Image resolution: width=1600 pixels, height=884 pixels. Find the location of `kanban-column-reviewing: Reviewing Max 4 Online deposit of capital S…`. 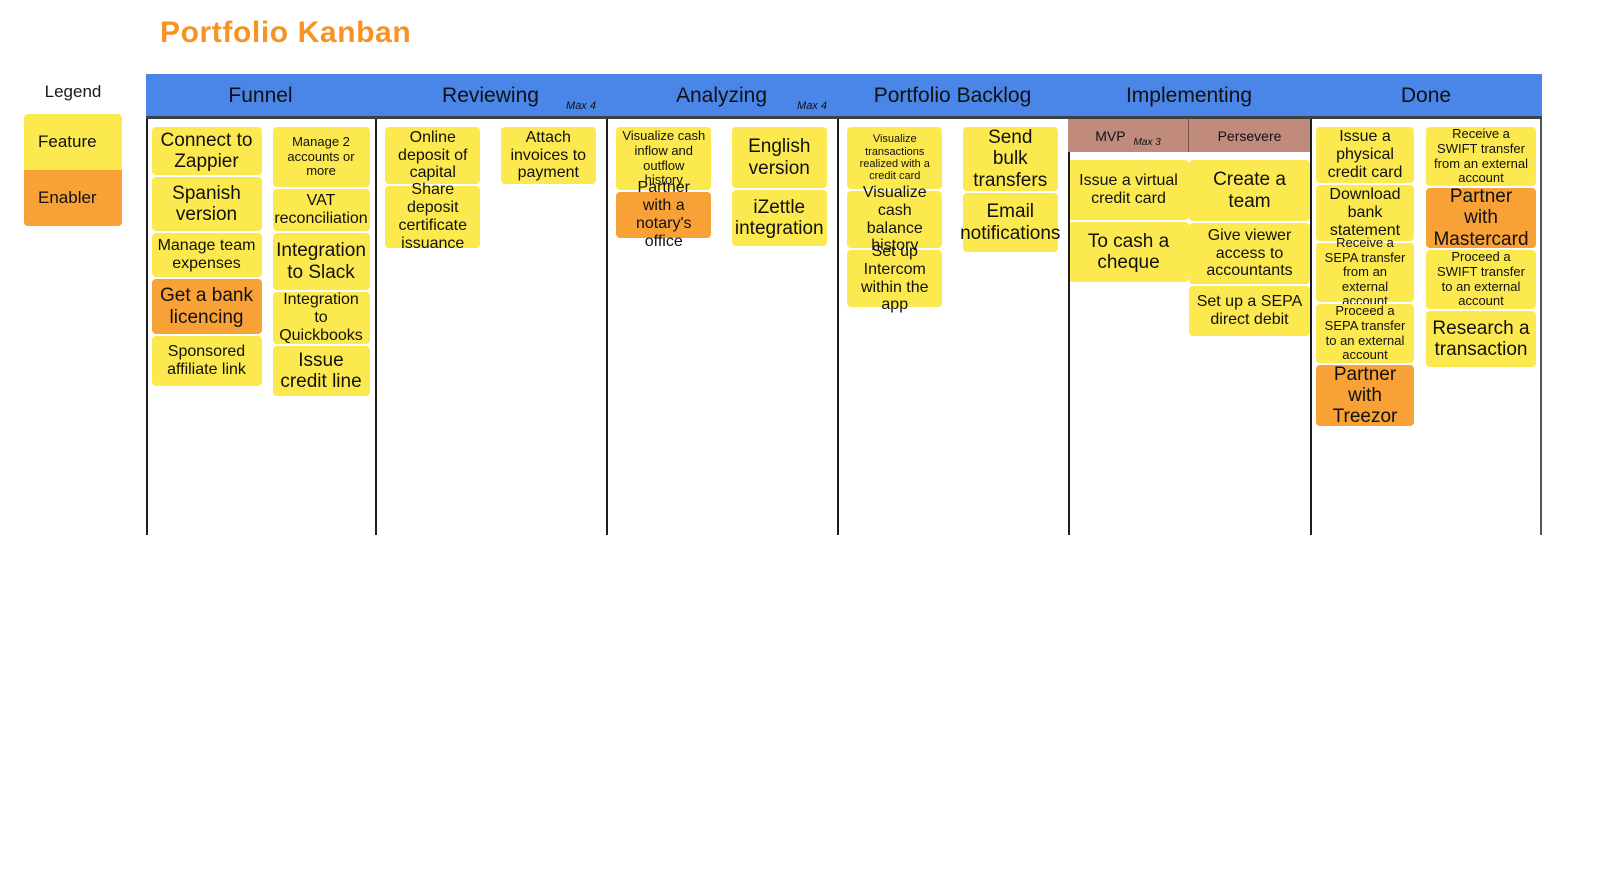

kanban-column-reviewing: Reviewing Max 4 Online deposit of capital S… is located at coordinates (490, 304).